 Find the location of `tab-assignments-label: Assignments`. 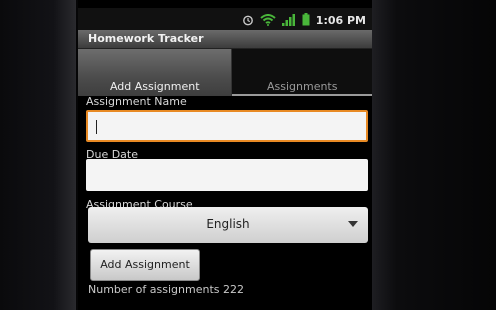

tab-assignments-label: Assignments is located at coordinates (302, 86).